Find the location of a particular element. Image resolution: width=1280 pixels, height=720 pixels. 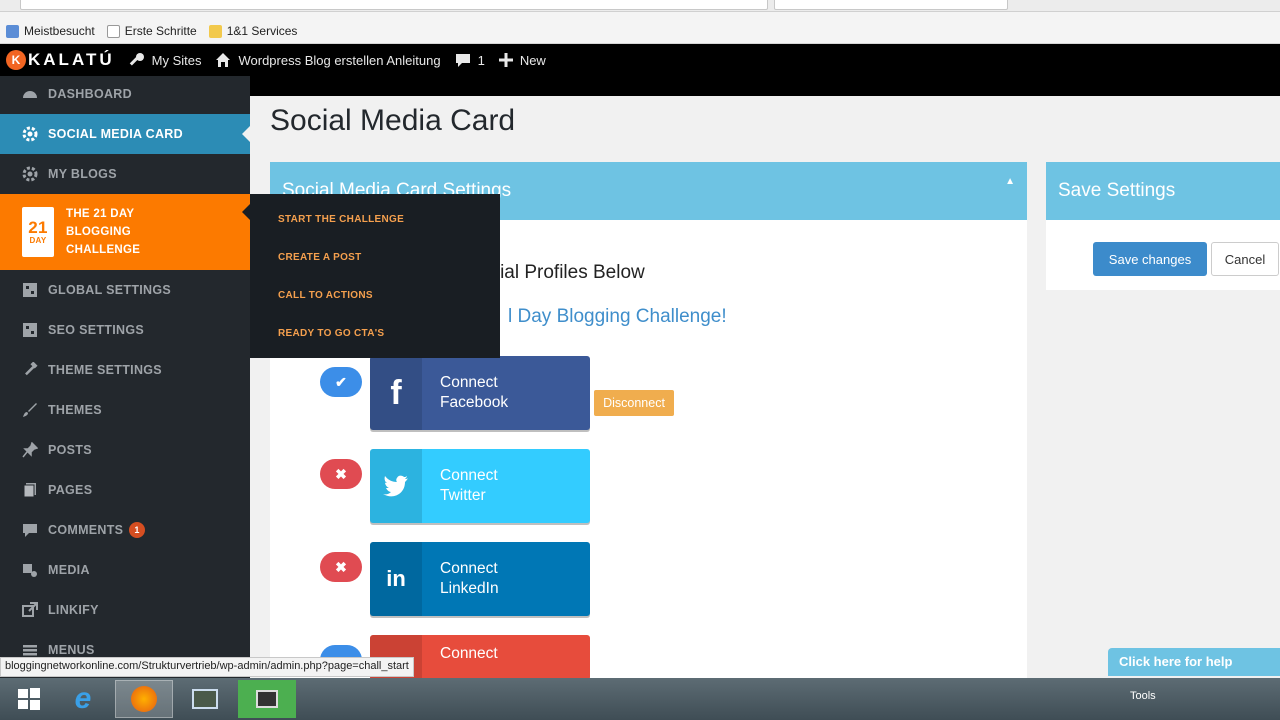

link-icon is located at coordinates (30, 610).